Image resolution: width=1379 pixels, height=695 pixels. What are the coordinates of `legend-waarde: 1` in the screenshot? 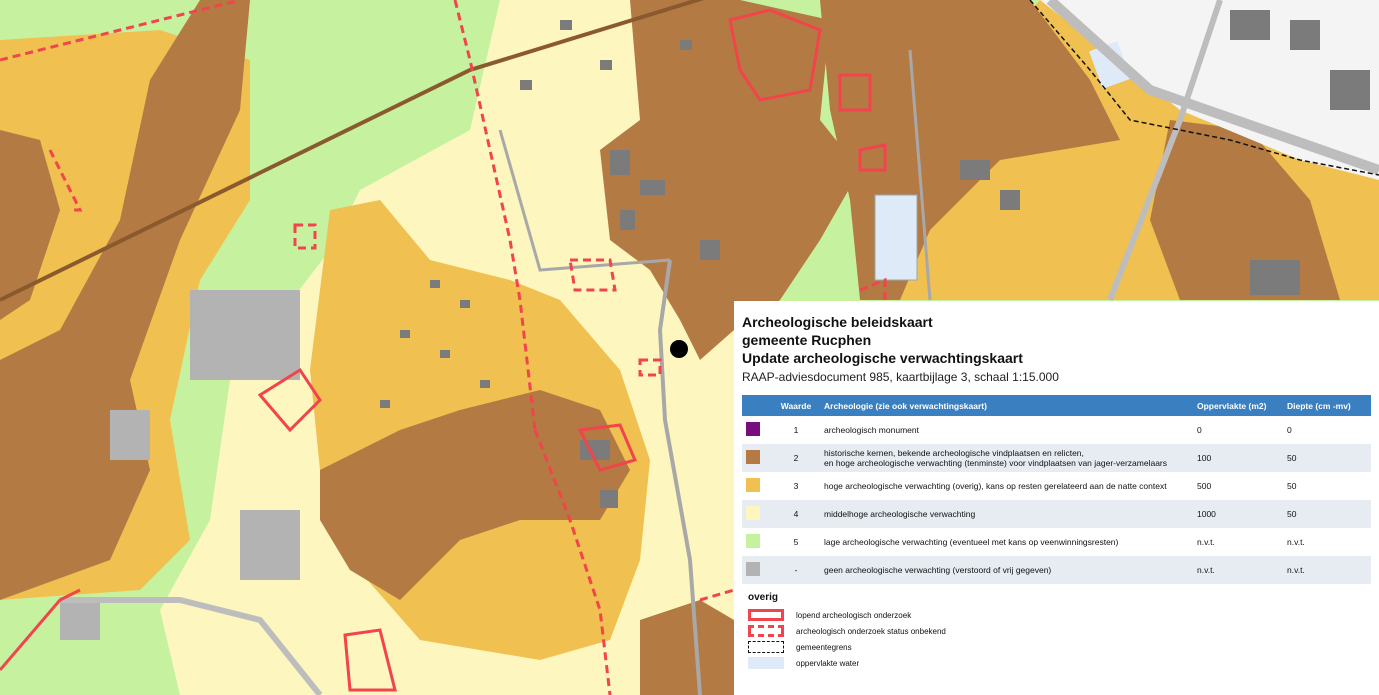 It's located at (796, 430).